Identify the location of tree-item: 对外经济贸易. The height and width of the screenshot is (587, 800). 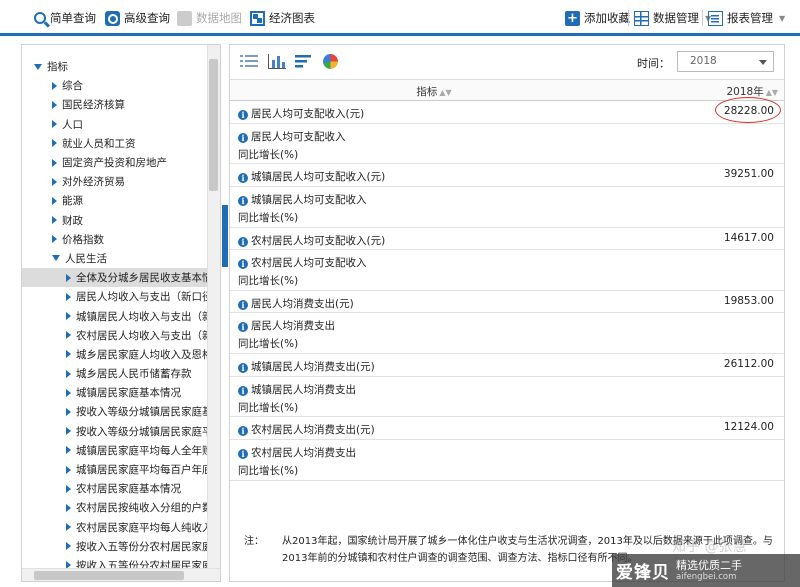
(115, 181).